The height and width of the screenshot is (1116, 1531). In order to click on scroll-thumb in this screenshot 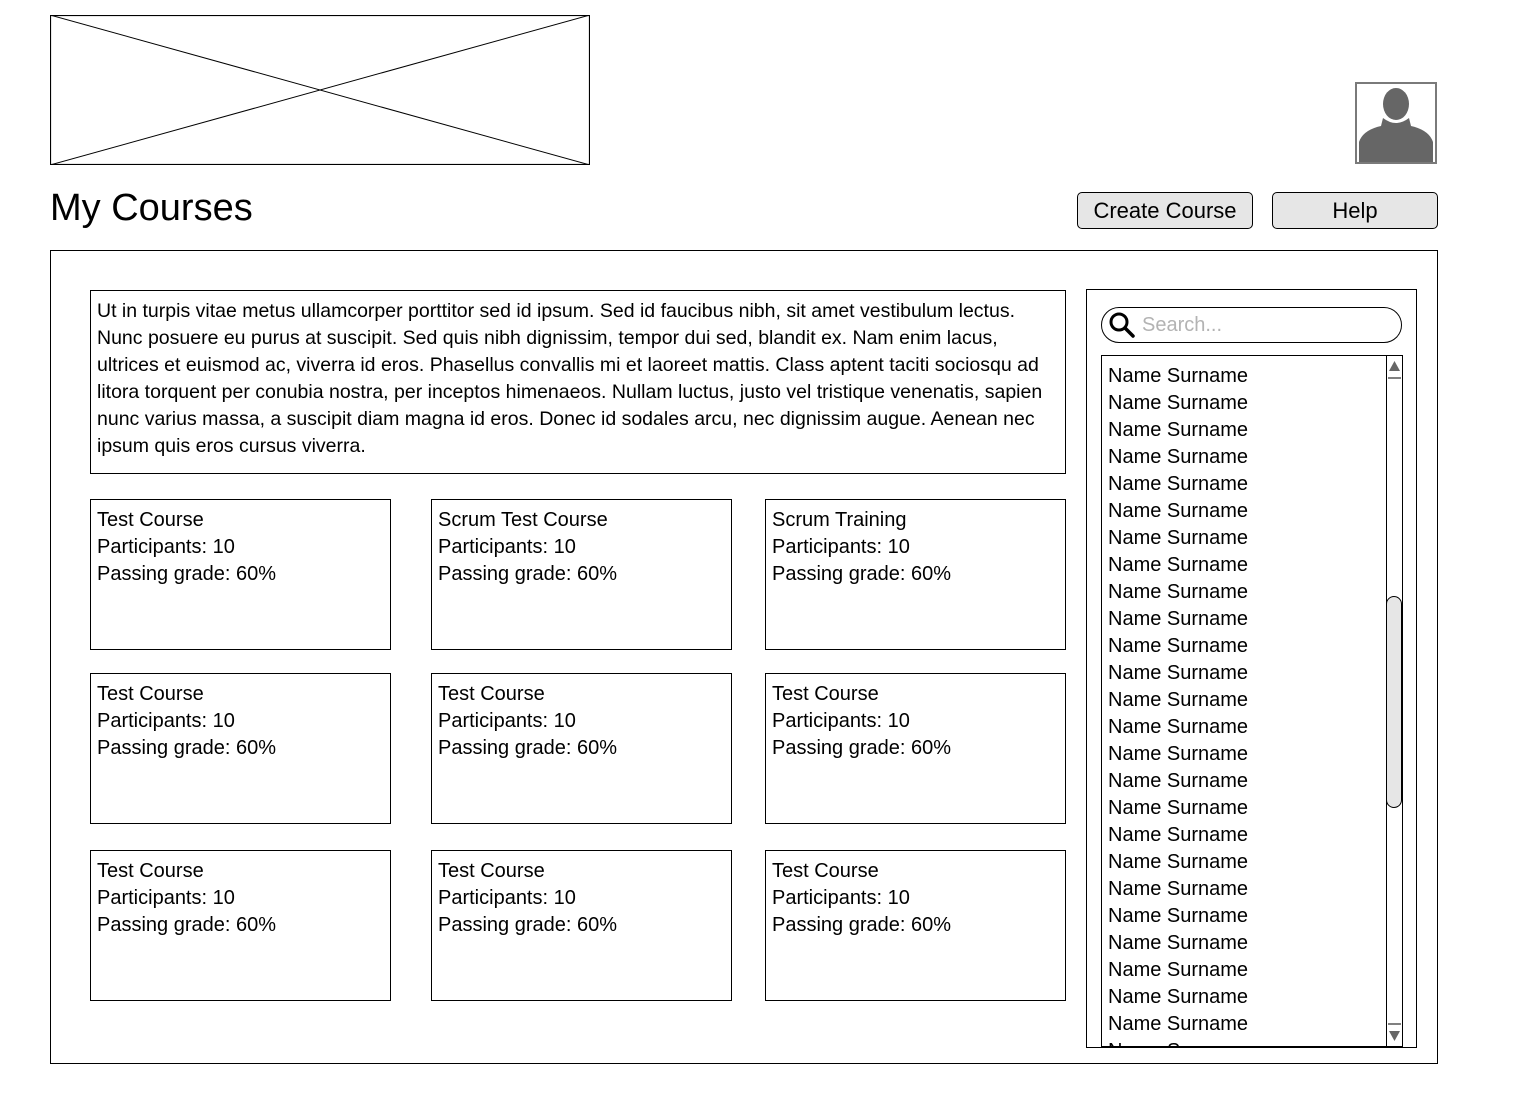, I will do `click(1394, 702)`.